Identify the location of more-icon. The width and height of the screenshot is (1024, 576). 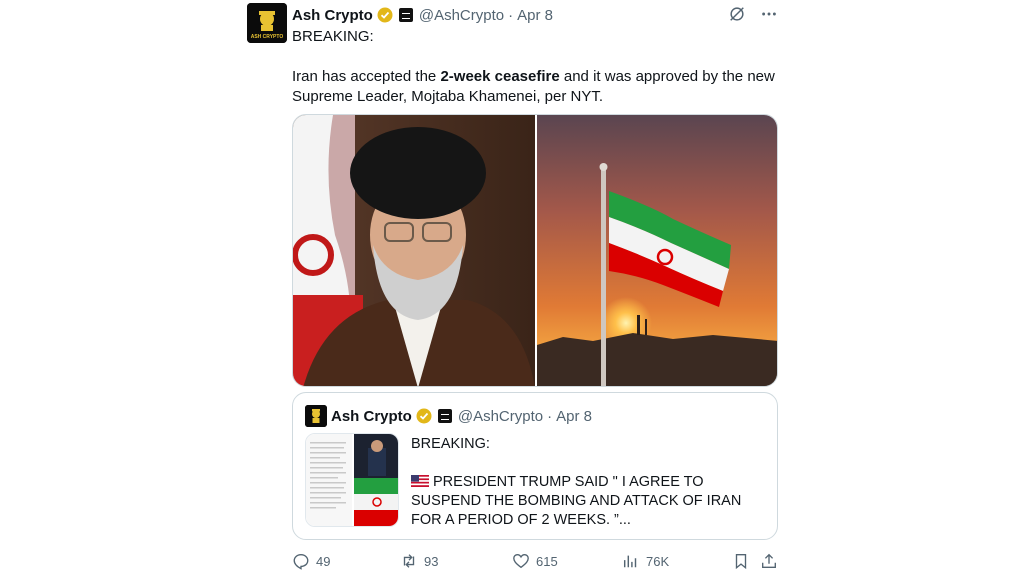
(769, 14).